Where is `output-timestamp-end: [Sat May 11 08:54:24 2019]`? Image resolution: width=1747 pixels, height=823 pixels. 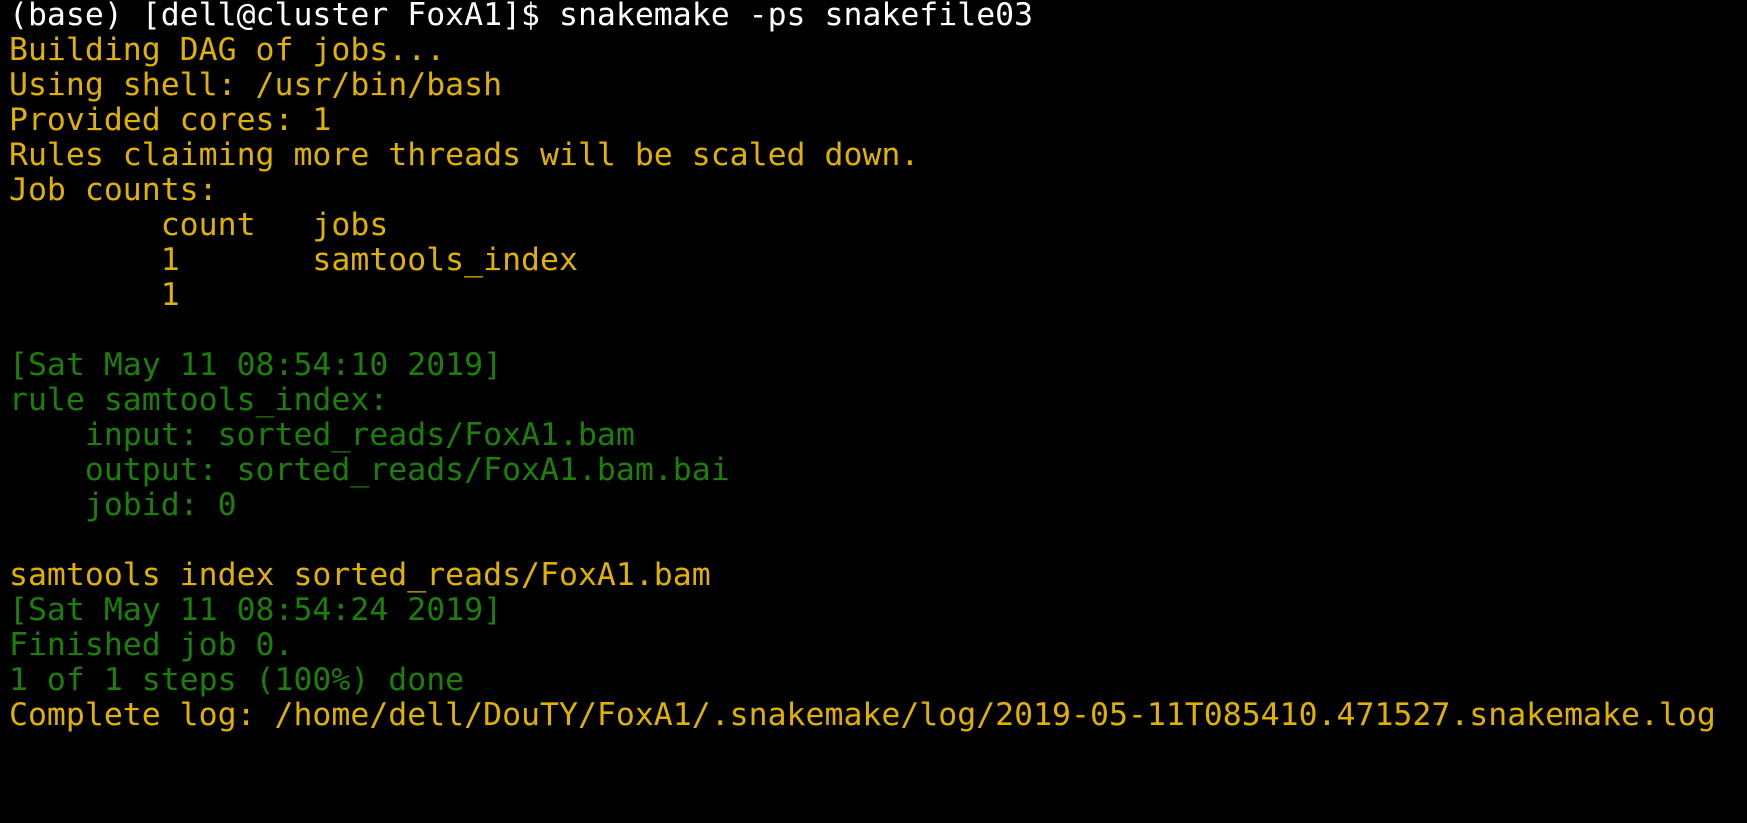 output-timestamp-end: [Sat May 11 08:54:24 2019] is located at coordinates (256, 610).